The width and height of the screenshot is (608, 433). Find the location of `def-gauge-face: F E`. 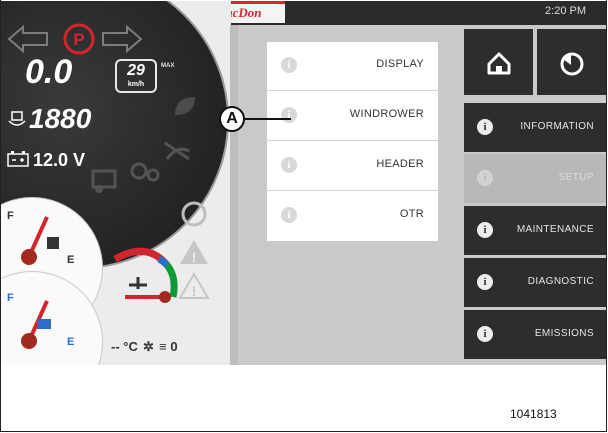

def-gauge-face: F E is located at coordinates (40, 320).